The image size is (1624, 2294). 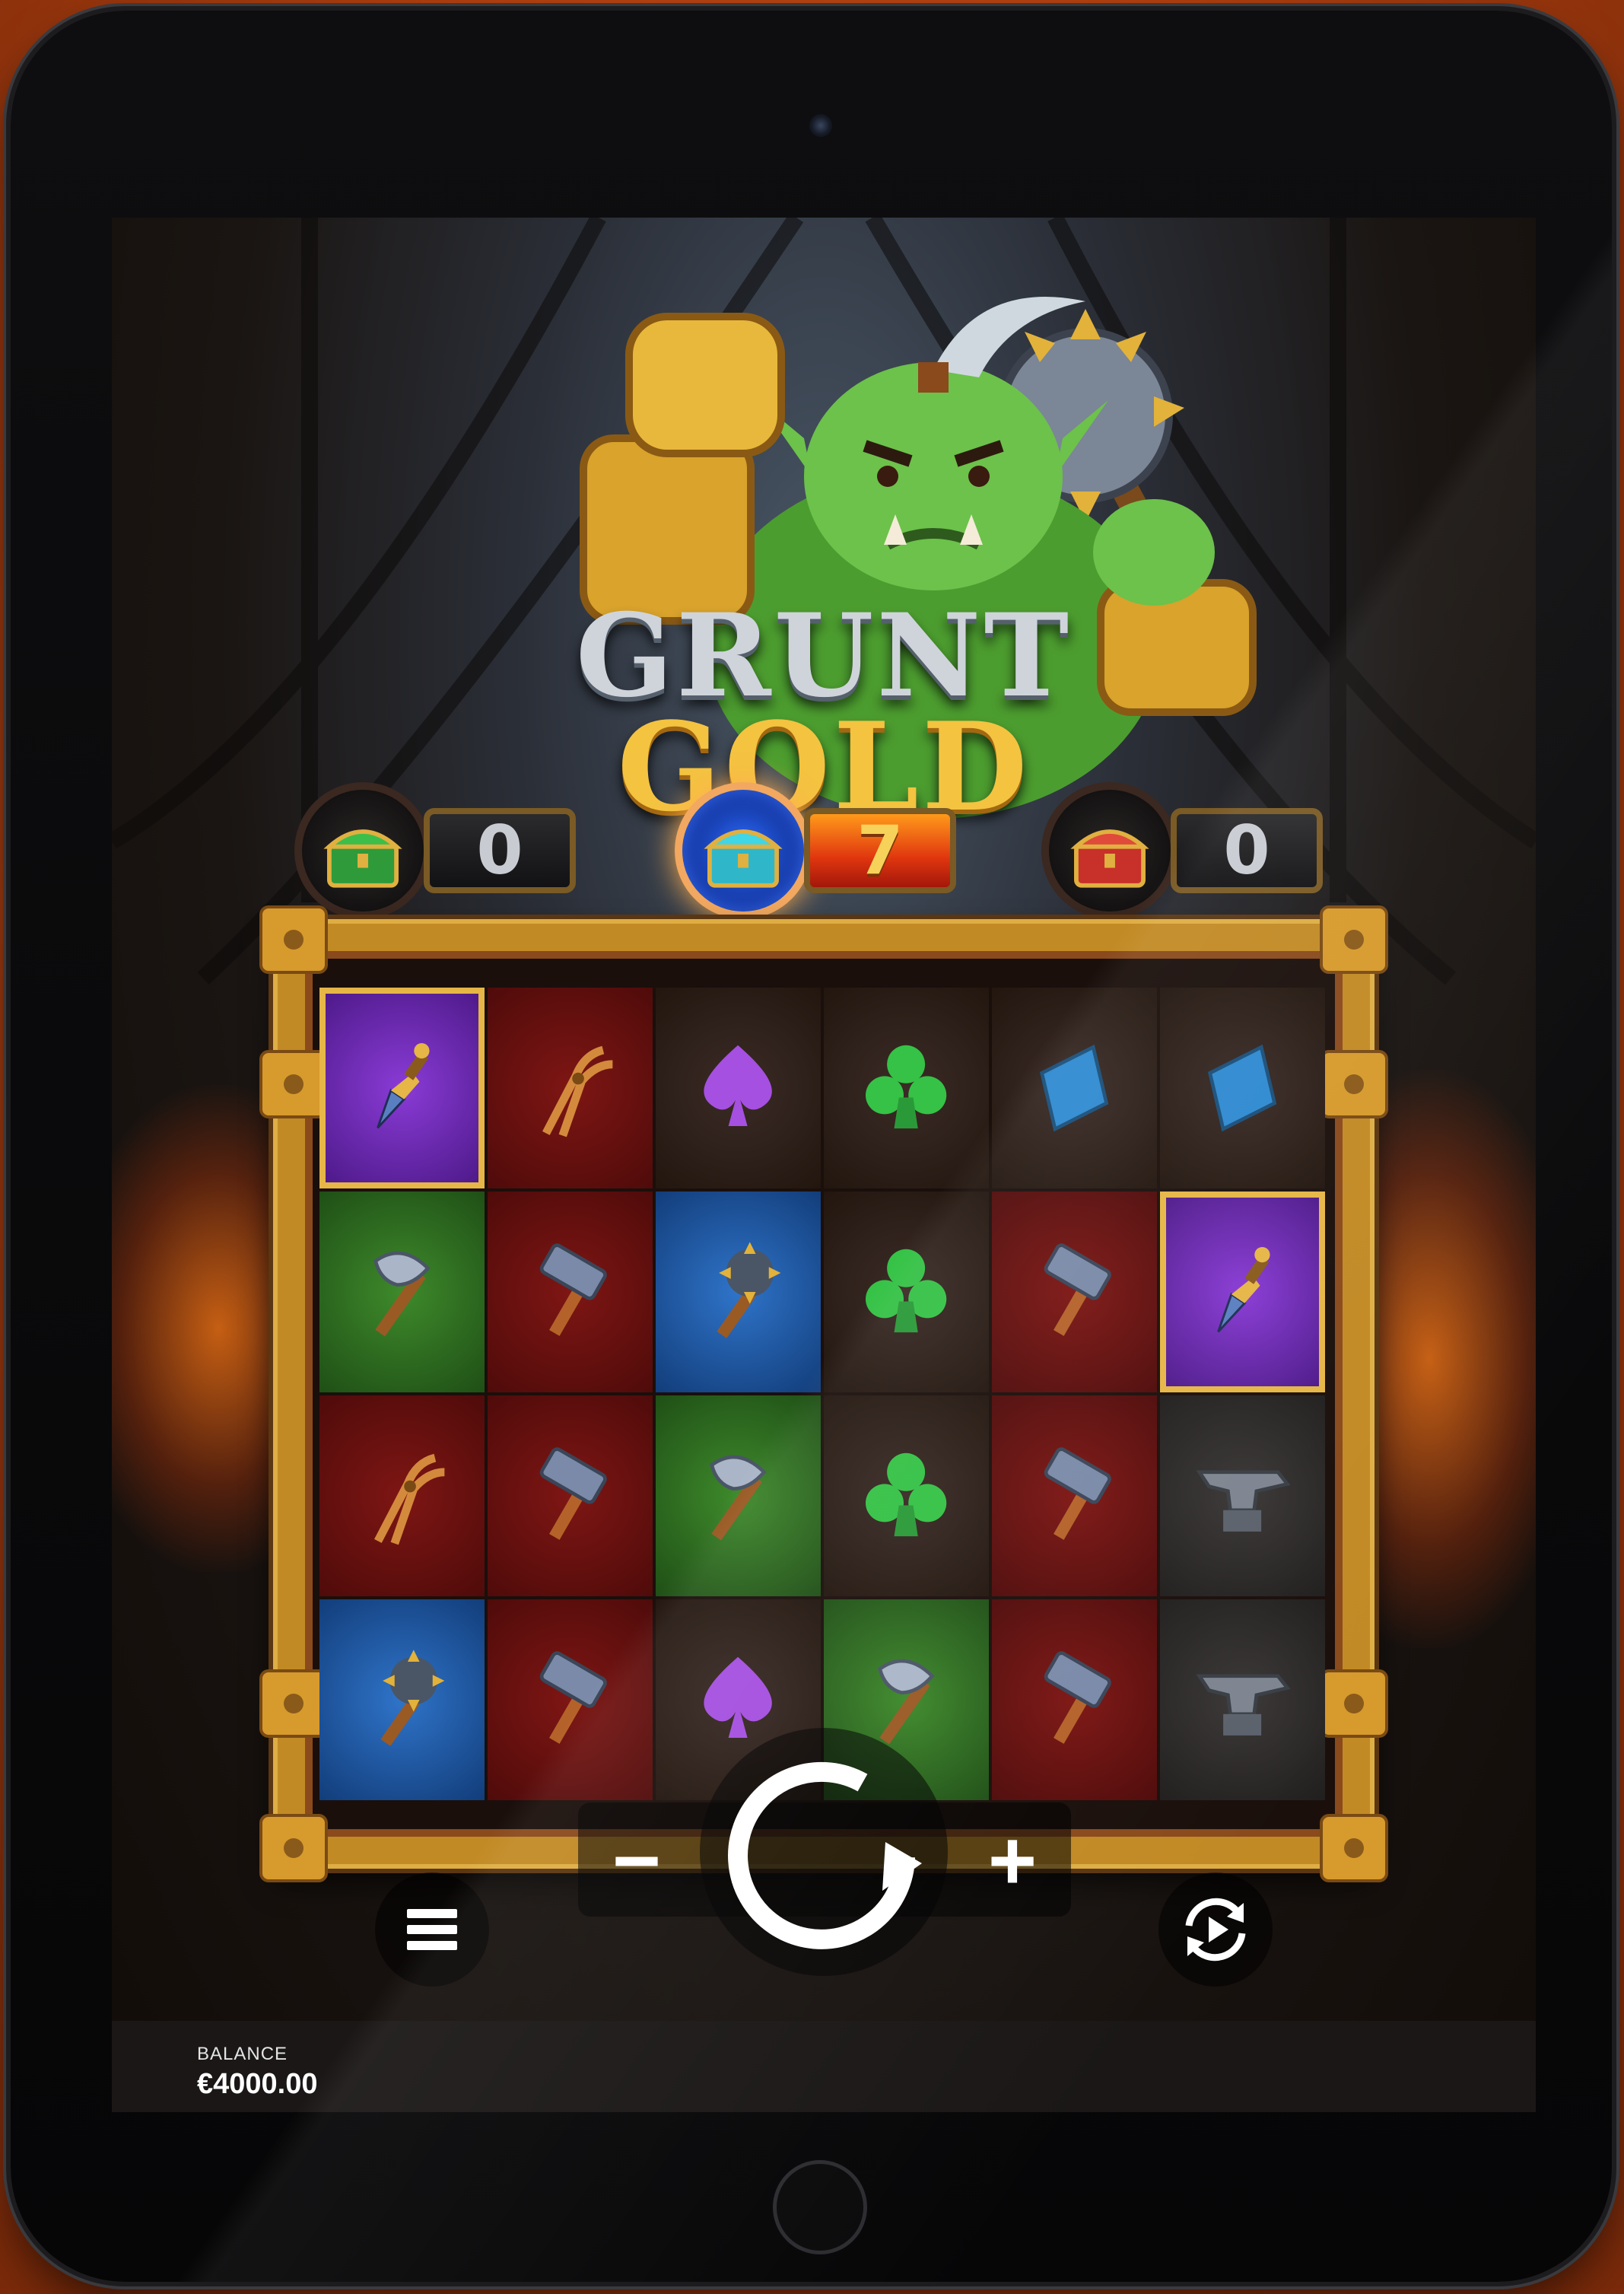 What do you see at coordinates (743, 851) in the screenshot?
I see `blue-chest-icon` at bounding box center [743, 851].